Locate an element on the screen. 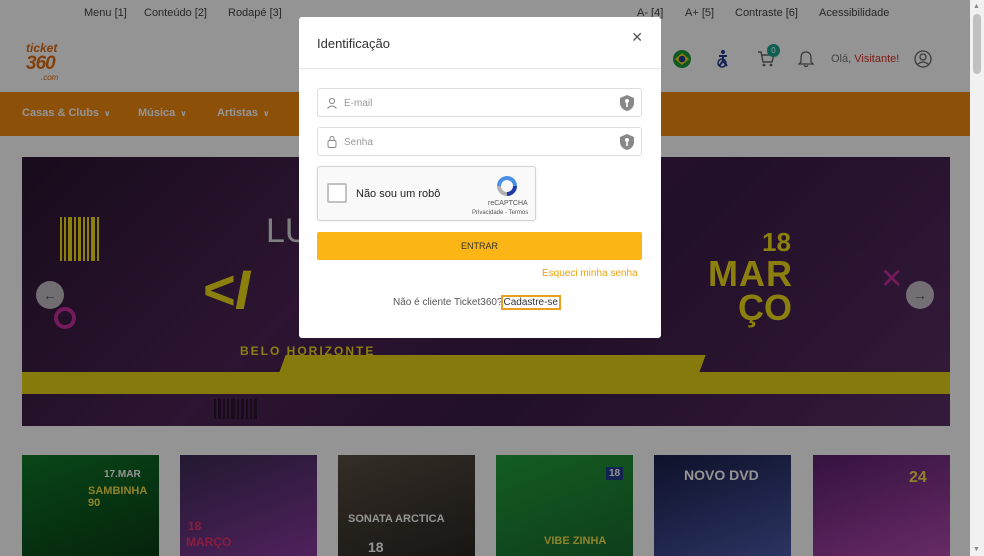 Image resolution: width=984 pixels, height=556 pixels. scroll-down-icon: ▼ is located at coordinates (976, 549).